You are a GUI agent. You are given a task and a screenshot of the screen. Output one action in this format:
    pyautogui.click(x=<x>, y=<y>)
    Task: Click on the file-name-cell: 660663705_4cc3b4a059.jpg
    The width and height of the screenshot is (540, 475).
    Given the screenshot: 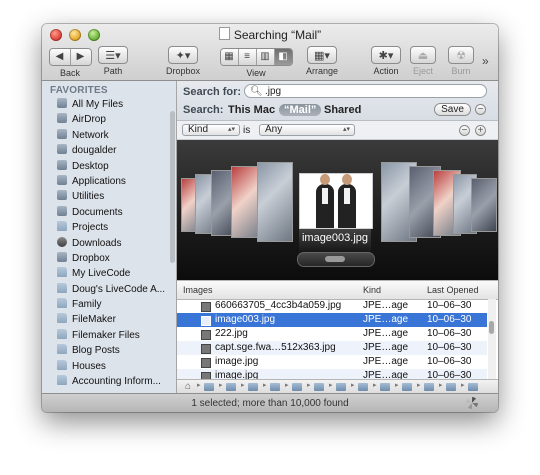 What is the action you would take?
    pyautogui.click(x=278, y=305)
    